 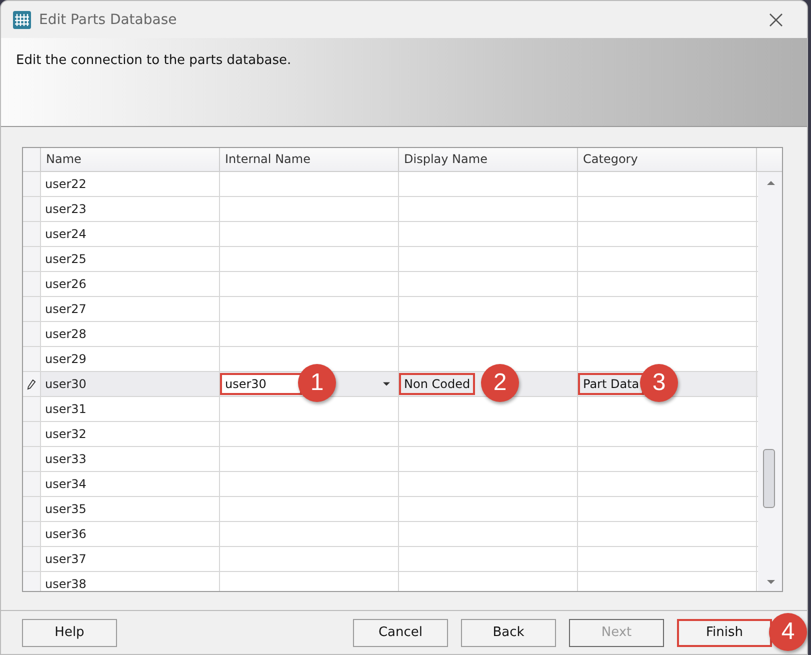 I want to click on table-cell: user37, so click(x=130, y=559).